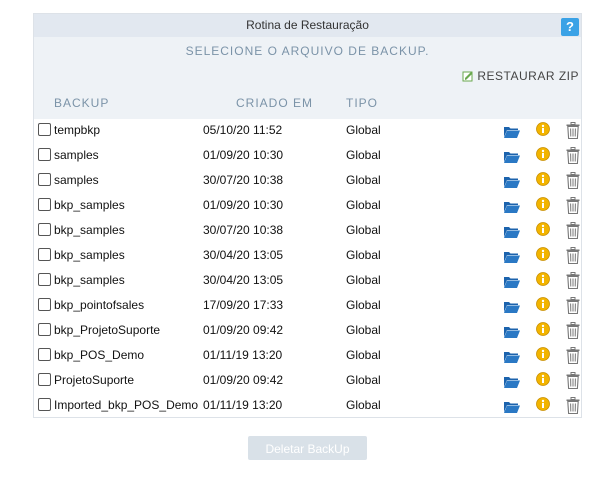  I want to click on table-row: bkp_ProjetoSuporte 01/09/20 09:42 Global, so click(307, 331).